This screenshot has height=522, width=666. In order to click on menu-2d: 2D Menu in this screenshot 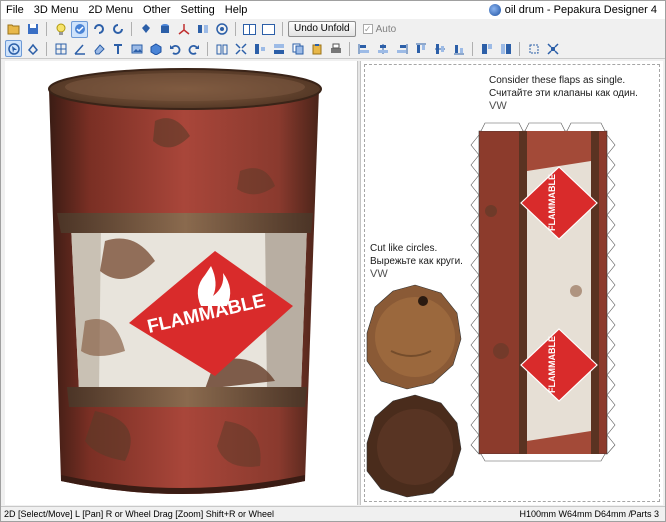, I will do `click(110, 10)`.